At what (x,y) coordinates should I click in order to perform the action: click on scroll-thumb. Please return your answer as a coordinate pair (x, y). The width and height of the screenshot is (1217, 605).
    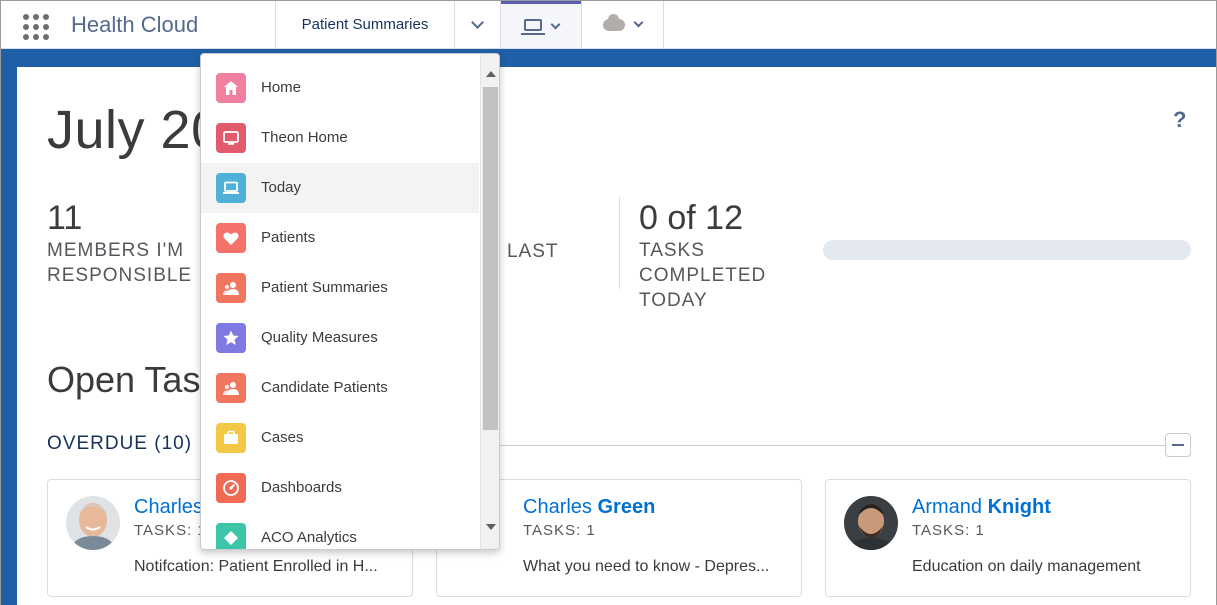
    Looking at the image, I should click on (490, 258).